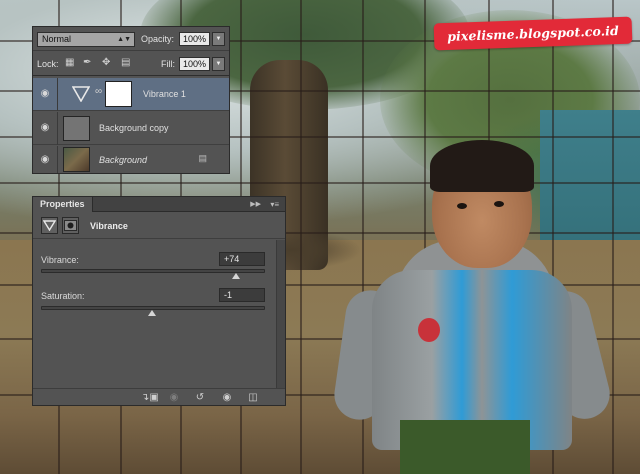  What do you see at coordinates (57, 39) in the screenshot?
I see `blend-mode-value: Normal` at bounding box center [57, 39].